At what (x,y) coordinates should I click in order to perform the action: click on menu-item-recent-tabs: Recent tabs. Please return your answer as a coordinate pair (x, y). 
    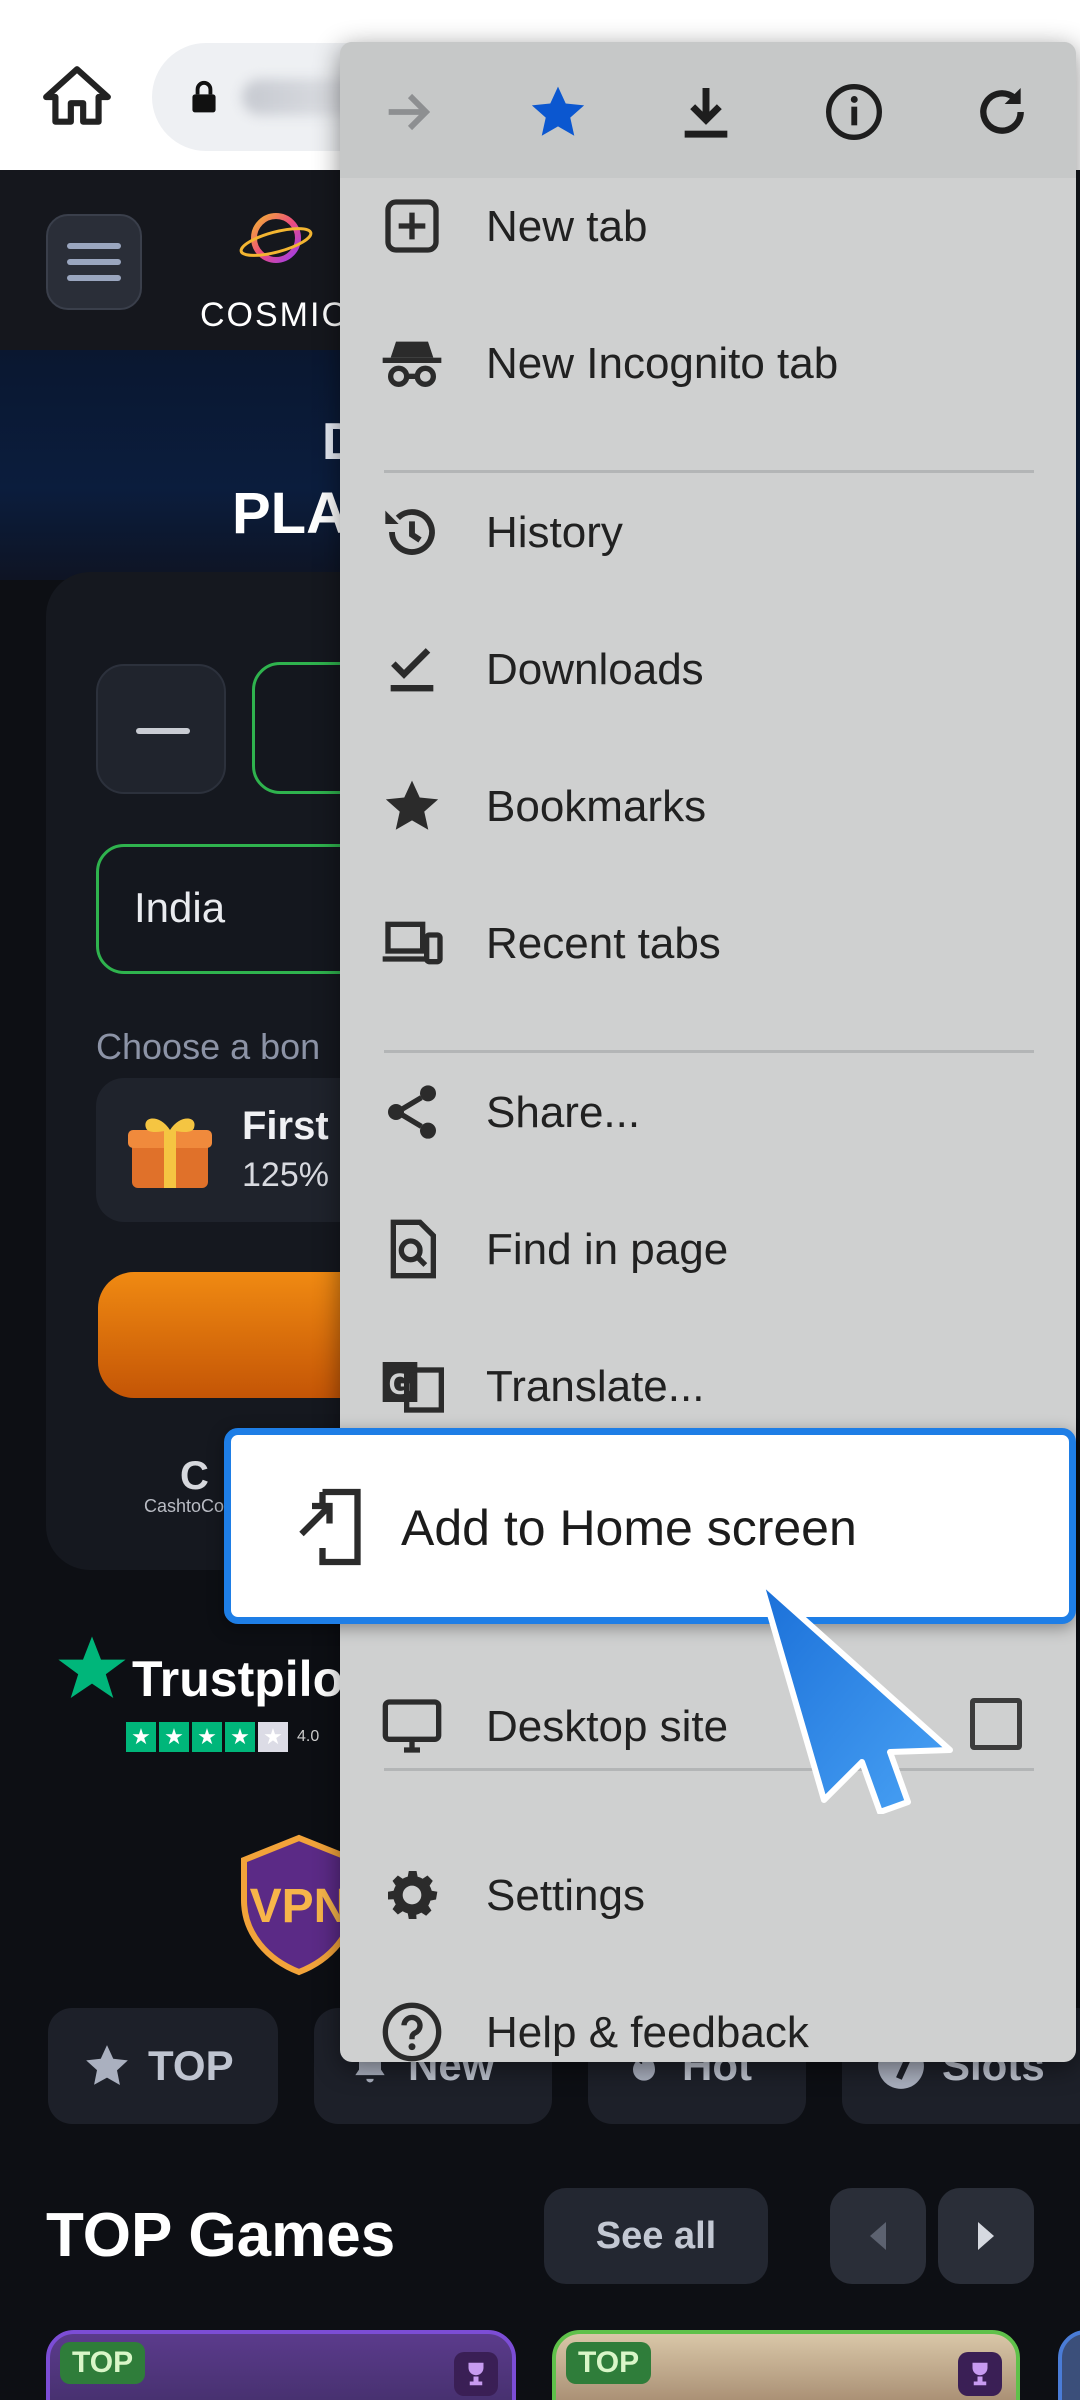
    Looking at the image, I should click on (708, 943).